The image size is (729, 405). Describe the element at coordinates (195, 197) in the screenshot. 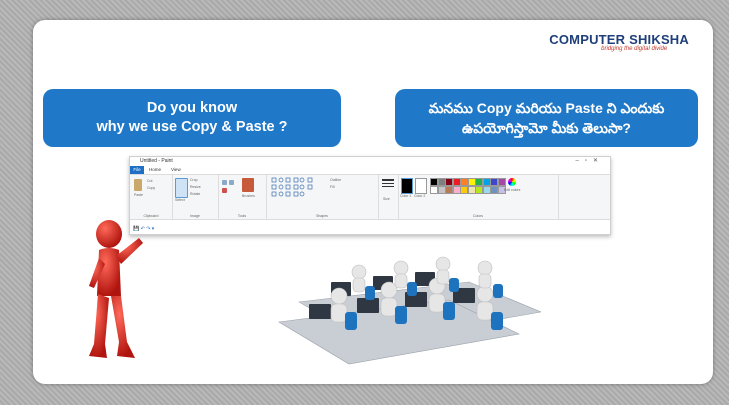

I see `group-image: Select Crop Resize Rotate Image` at that location.